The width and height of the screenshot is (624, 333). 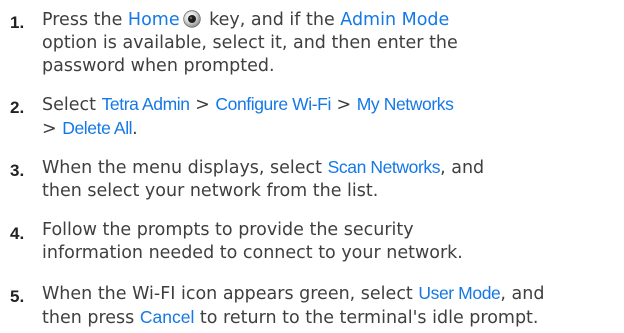 I want to click on scan-networks-label: Scan Networks, so click(x=384, y=167).